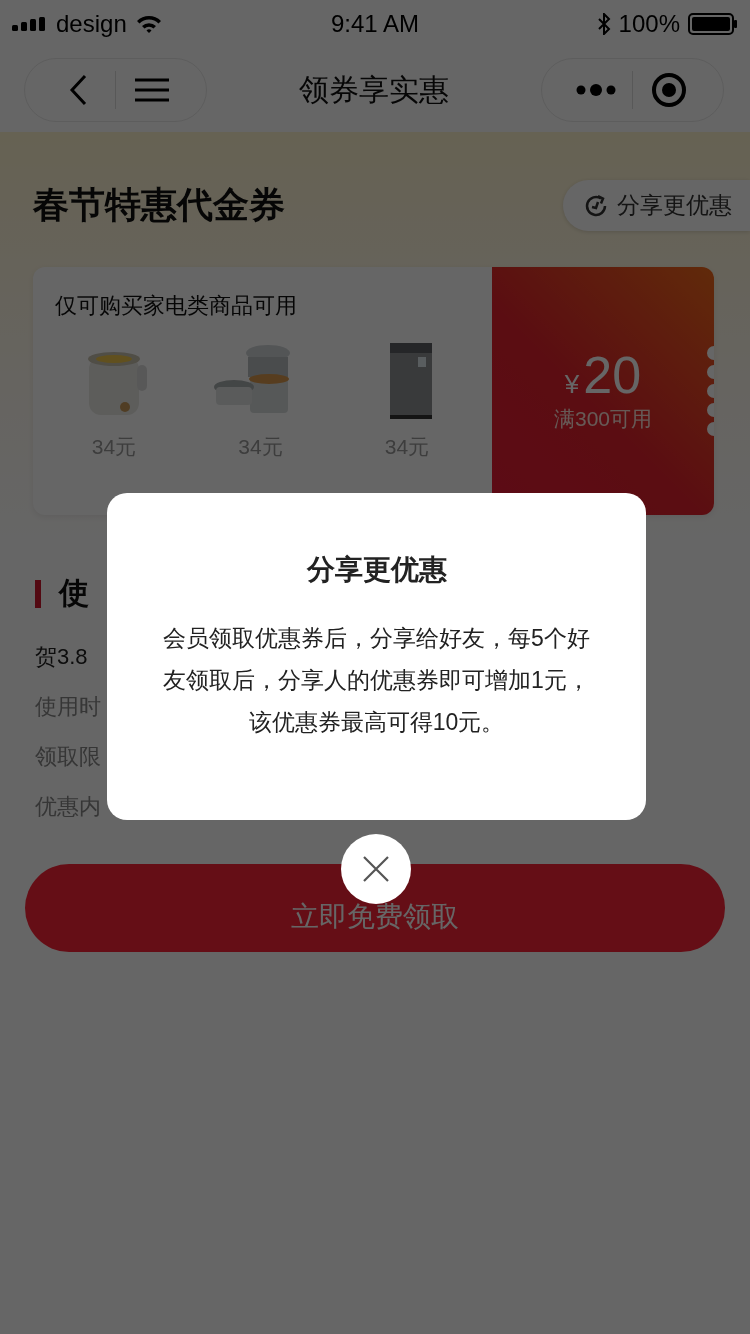 This screenshot has width=750, height=1334. Describe the element at coordinates (79, 90) in the screenshot. I see `back-icon` at that location.